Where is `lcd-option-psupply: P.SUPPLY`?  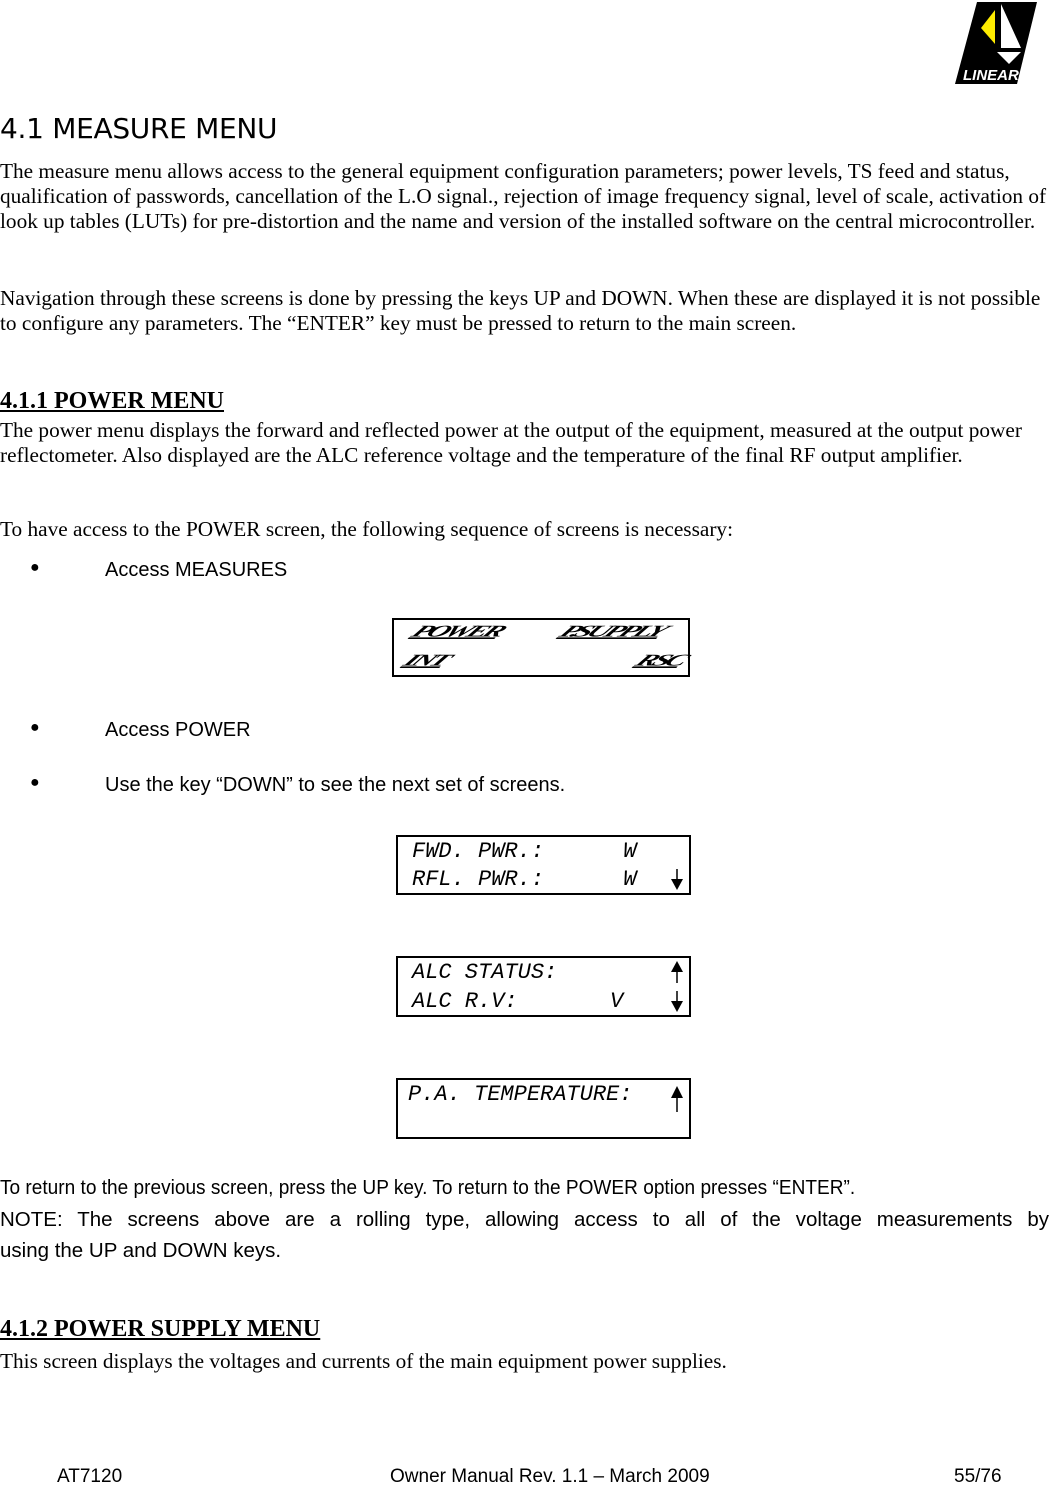
lcd-option-psupply: P.SUPPLY is located at coordinates (612, 631).